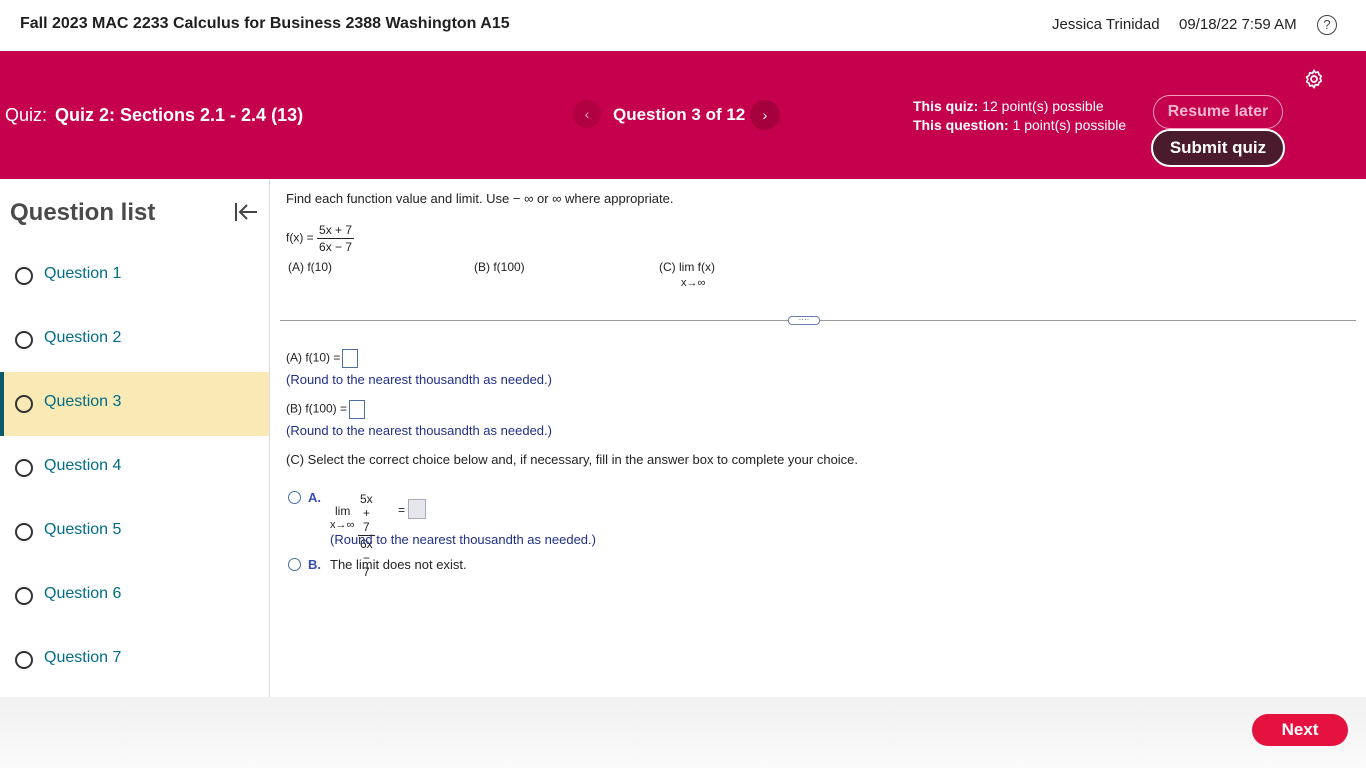 The height and width of the screenshot is (768, 1366). I want to click on question-points-value: 1 point(s) possible, so click(1069, 125).